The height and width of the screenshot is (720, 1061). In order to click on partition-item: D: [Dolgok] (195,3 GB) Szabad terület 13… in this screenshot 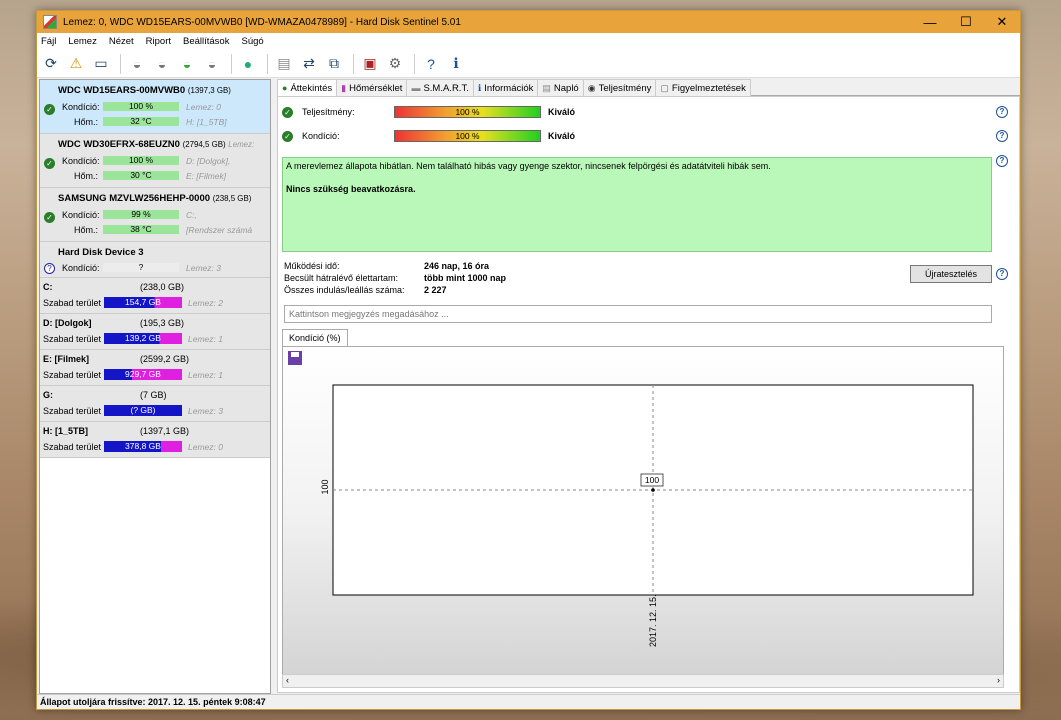, I will do `click(155, 332)`.